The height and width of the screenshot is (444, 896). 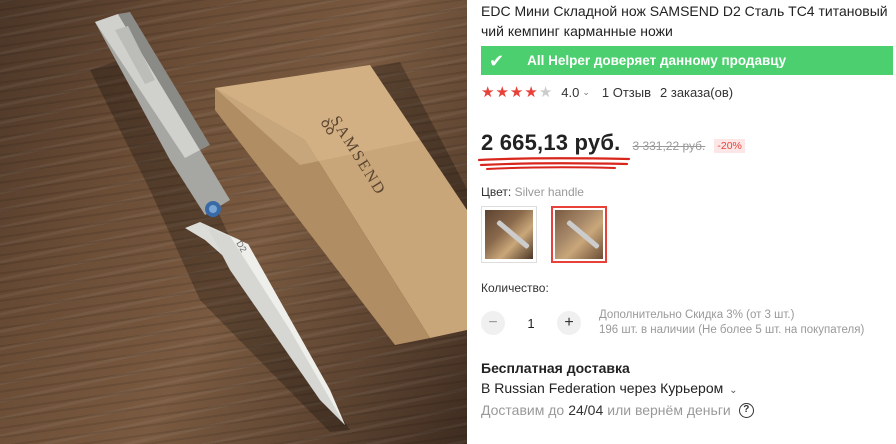 I want to click on color-option-black-handle, so click(x=509, y=234).